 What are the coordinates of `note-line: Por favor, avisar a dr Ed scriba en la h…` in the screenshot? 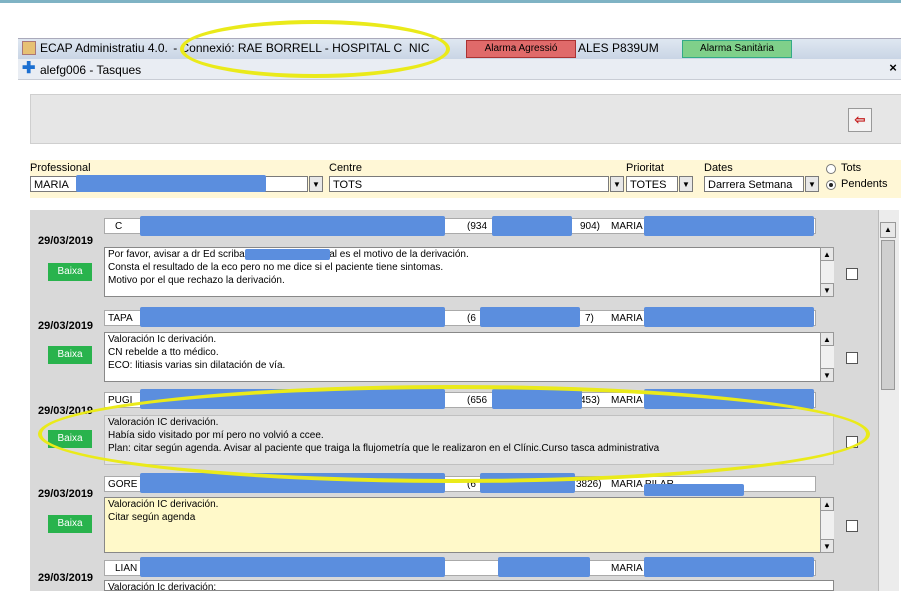 It's located at (288, 254).